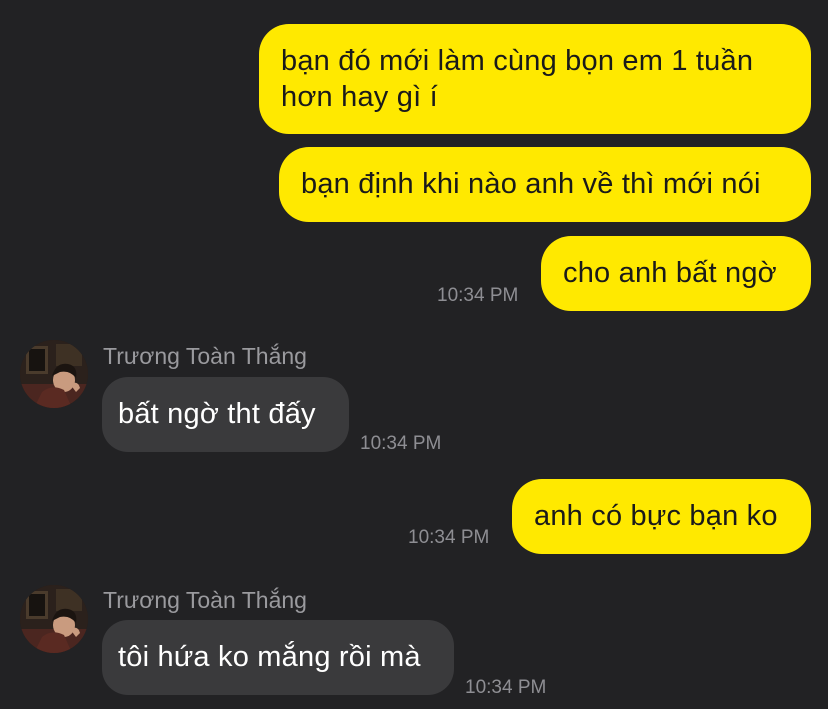 The image size is (828, 709). I want to click on outgoing-message-bubble: anh có bực bạn ko, so click(661, 516).